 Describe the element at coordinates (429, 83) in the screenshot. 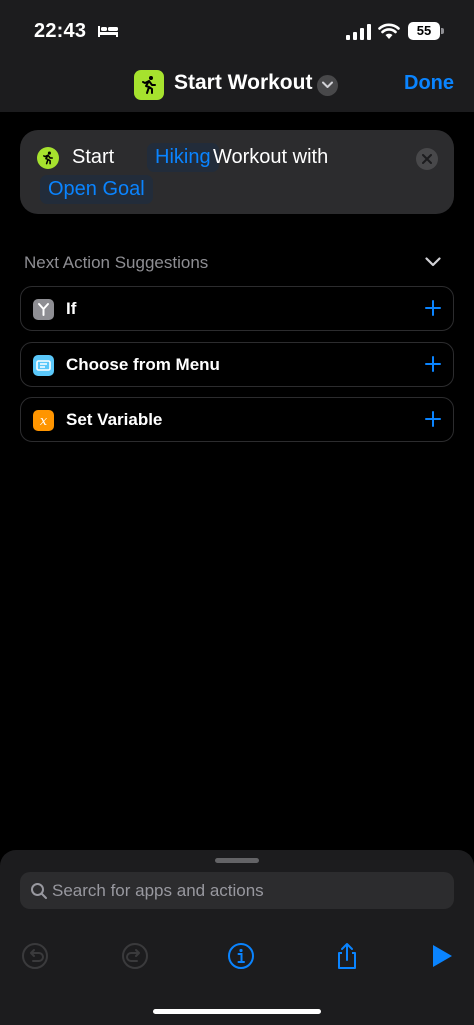

I see `done-button: Done` at that location.